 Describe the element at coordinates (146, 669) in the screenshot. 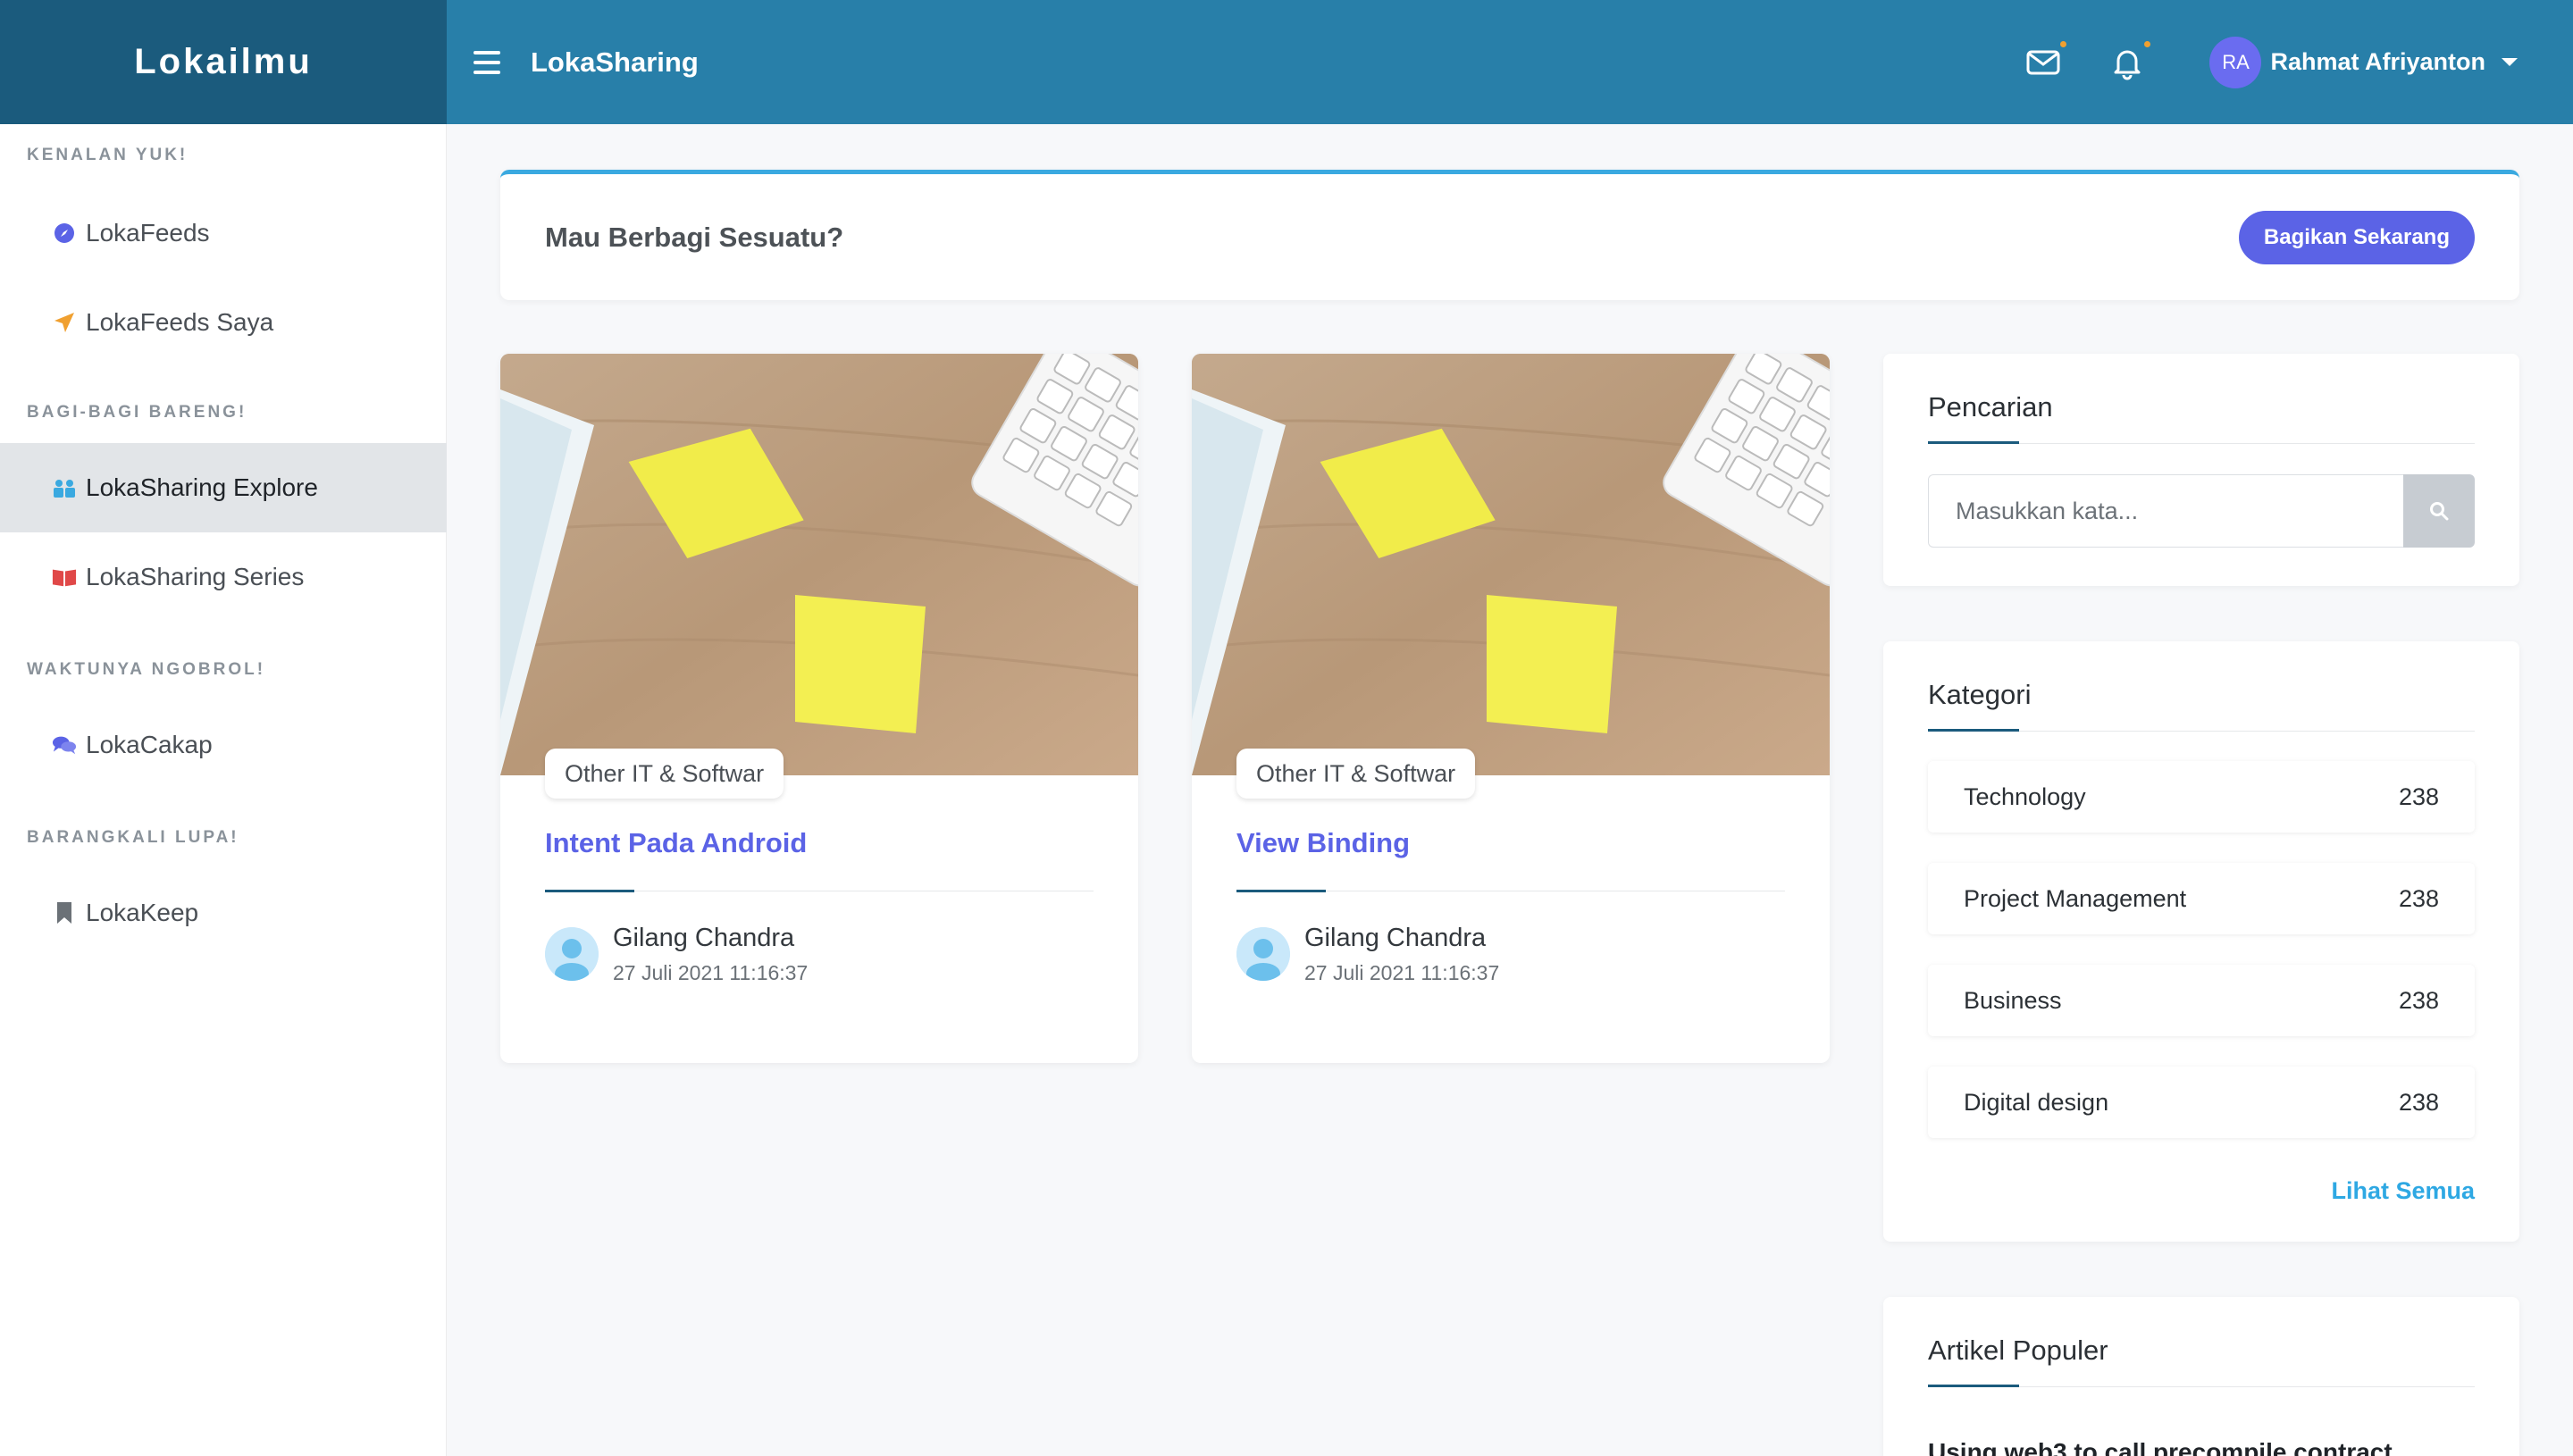

I see `sidebar-section-heading: WAKTUNYA NGOBROL!` at that location.